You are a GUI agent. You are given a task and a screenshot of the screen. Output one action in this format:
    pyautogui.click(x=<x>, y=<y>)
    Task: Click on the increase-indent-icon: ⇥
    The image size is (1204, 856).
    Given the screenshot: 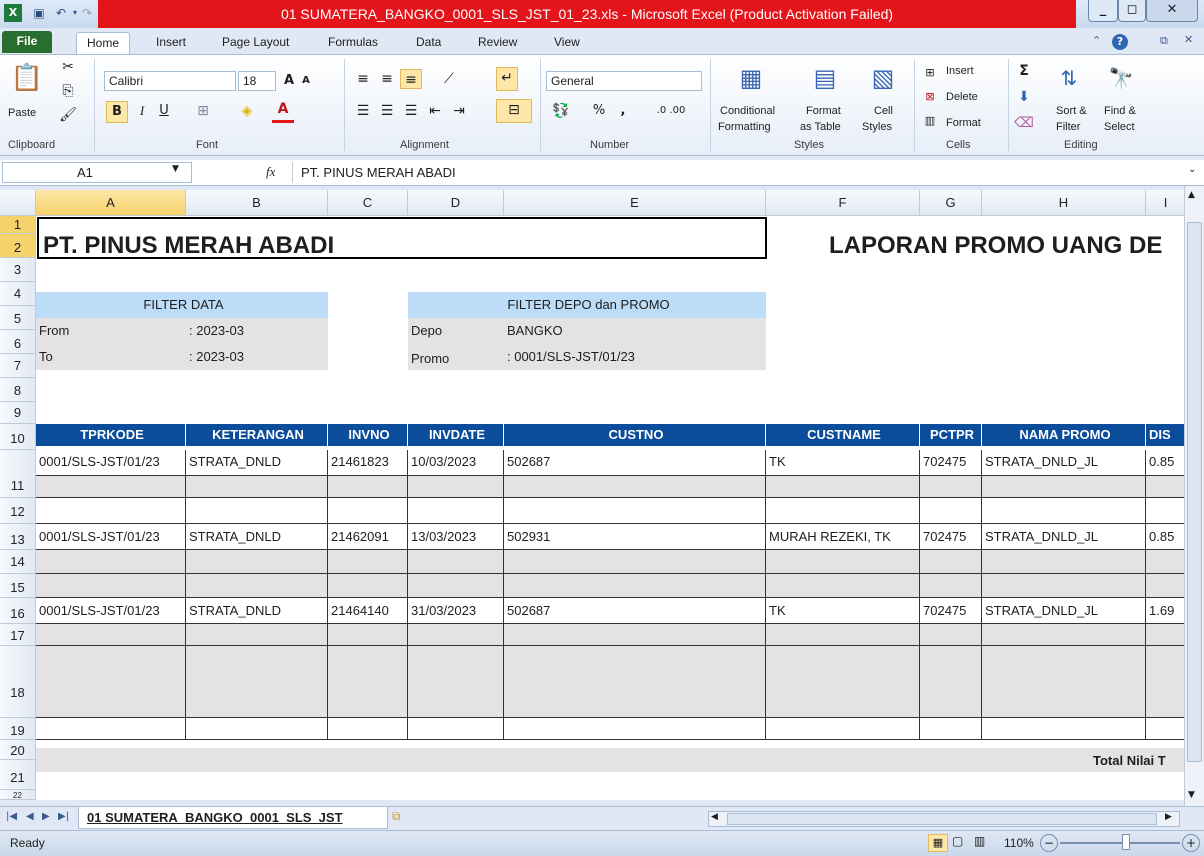 What is the action you would take?
    pyautogui.click(x=459, y=111)
    